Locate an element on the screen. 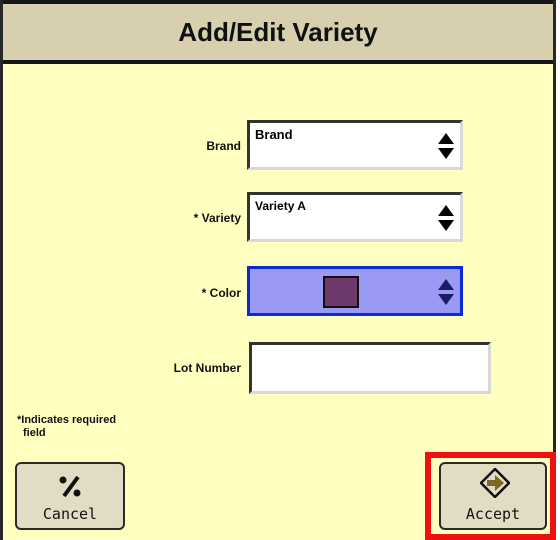 Image resolution: width=560 pixels, height=540 pixels. variety-value: Variety A is located at coordinates (280, 206).